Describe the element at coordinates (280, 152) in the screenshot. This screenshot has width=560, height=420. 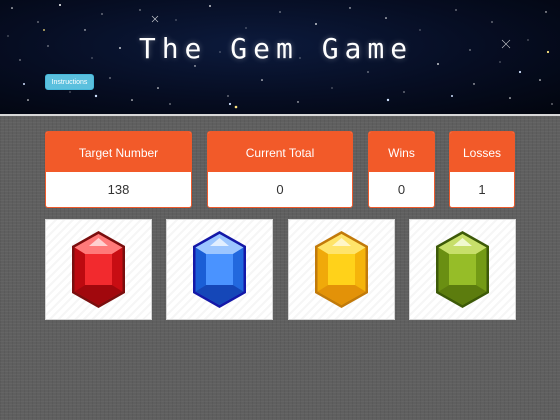
I see `current-total-label: Current Total` at that location.